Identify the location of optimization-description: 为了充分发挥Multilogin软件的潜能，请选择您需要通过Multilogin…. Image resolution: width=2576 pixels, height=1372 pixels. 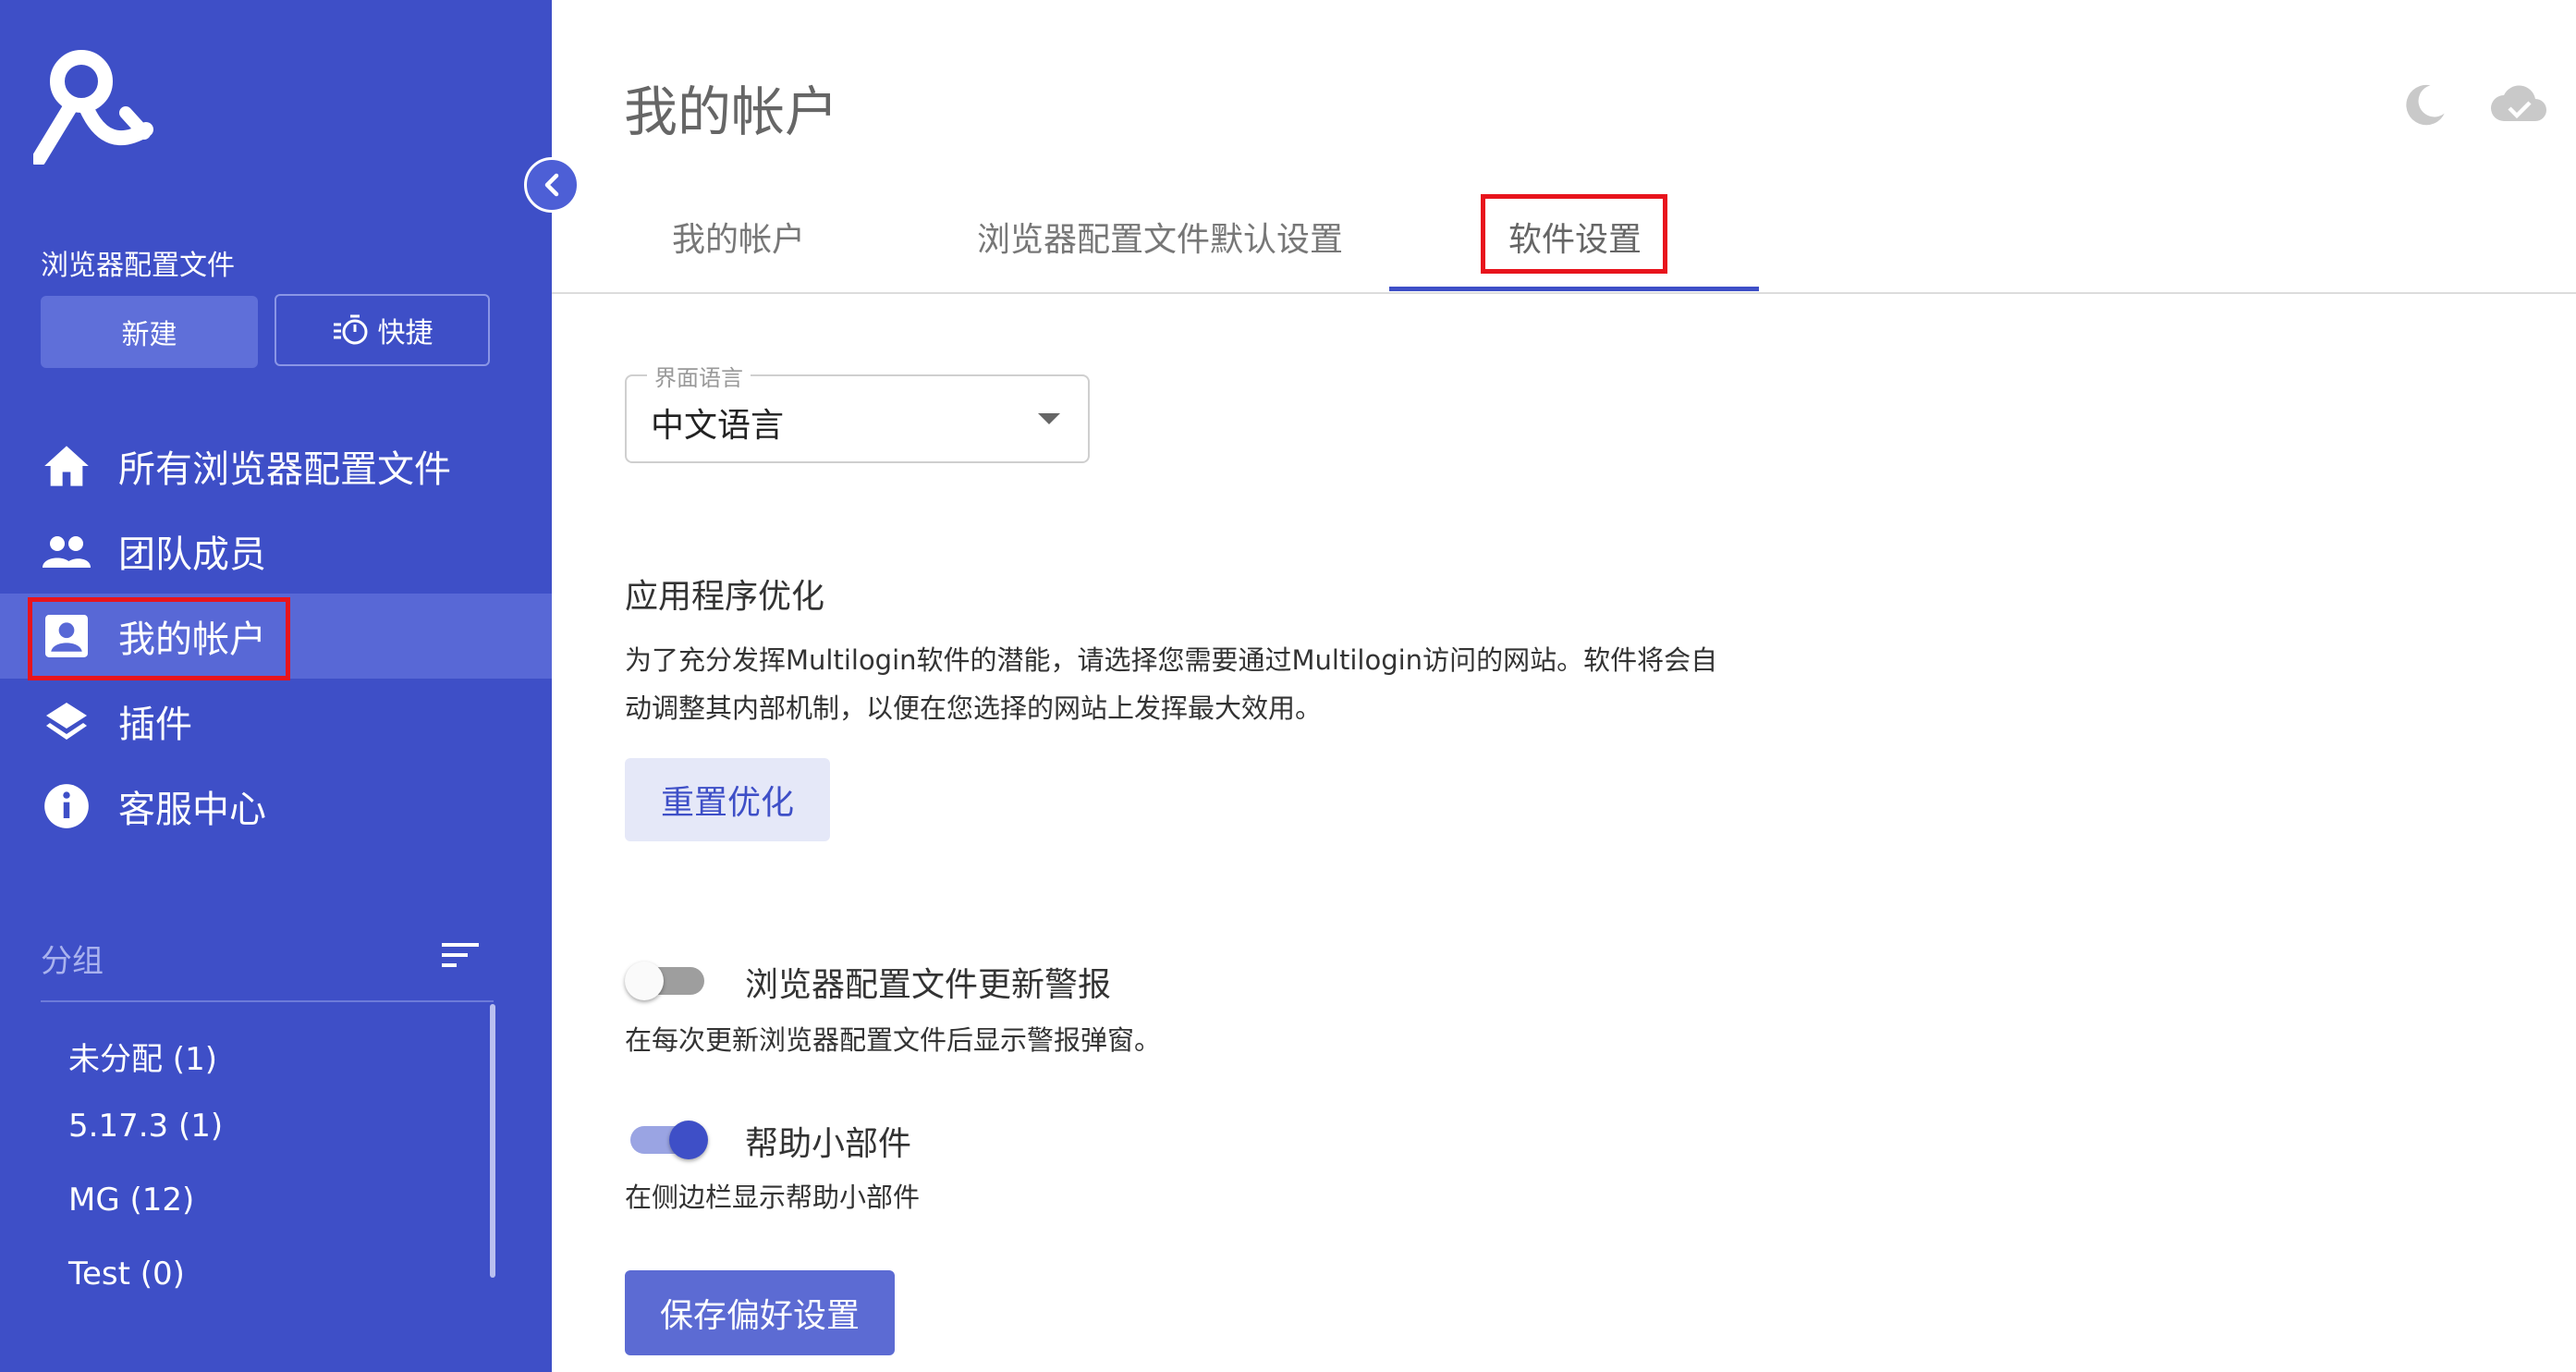
(1179, 684).